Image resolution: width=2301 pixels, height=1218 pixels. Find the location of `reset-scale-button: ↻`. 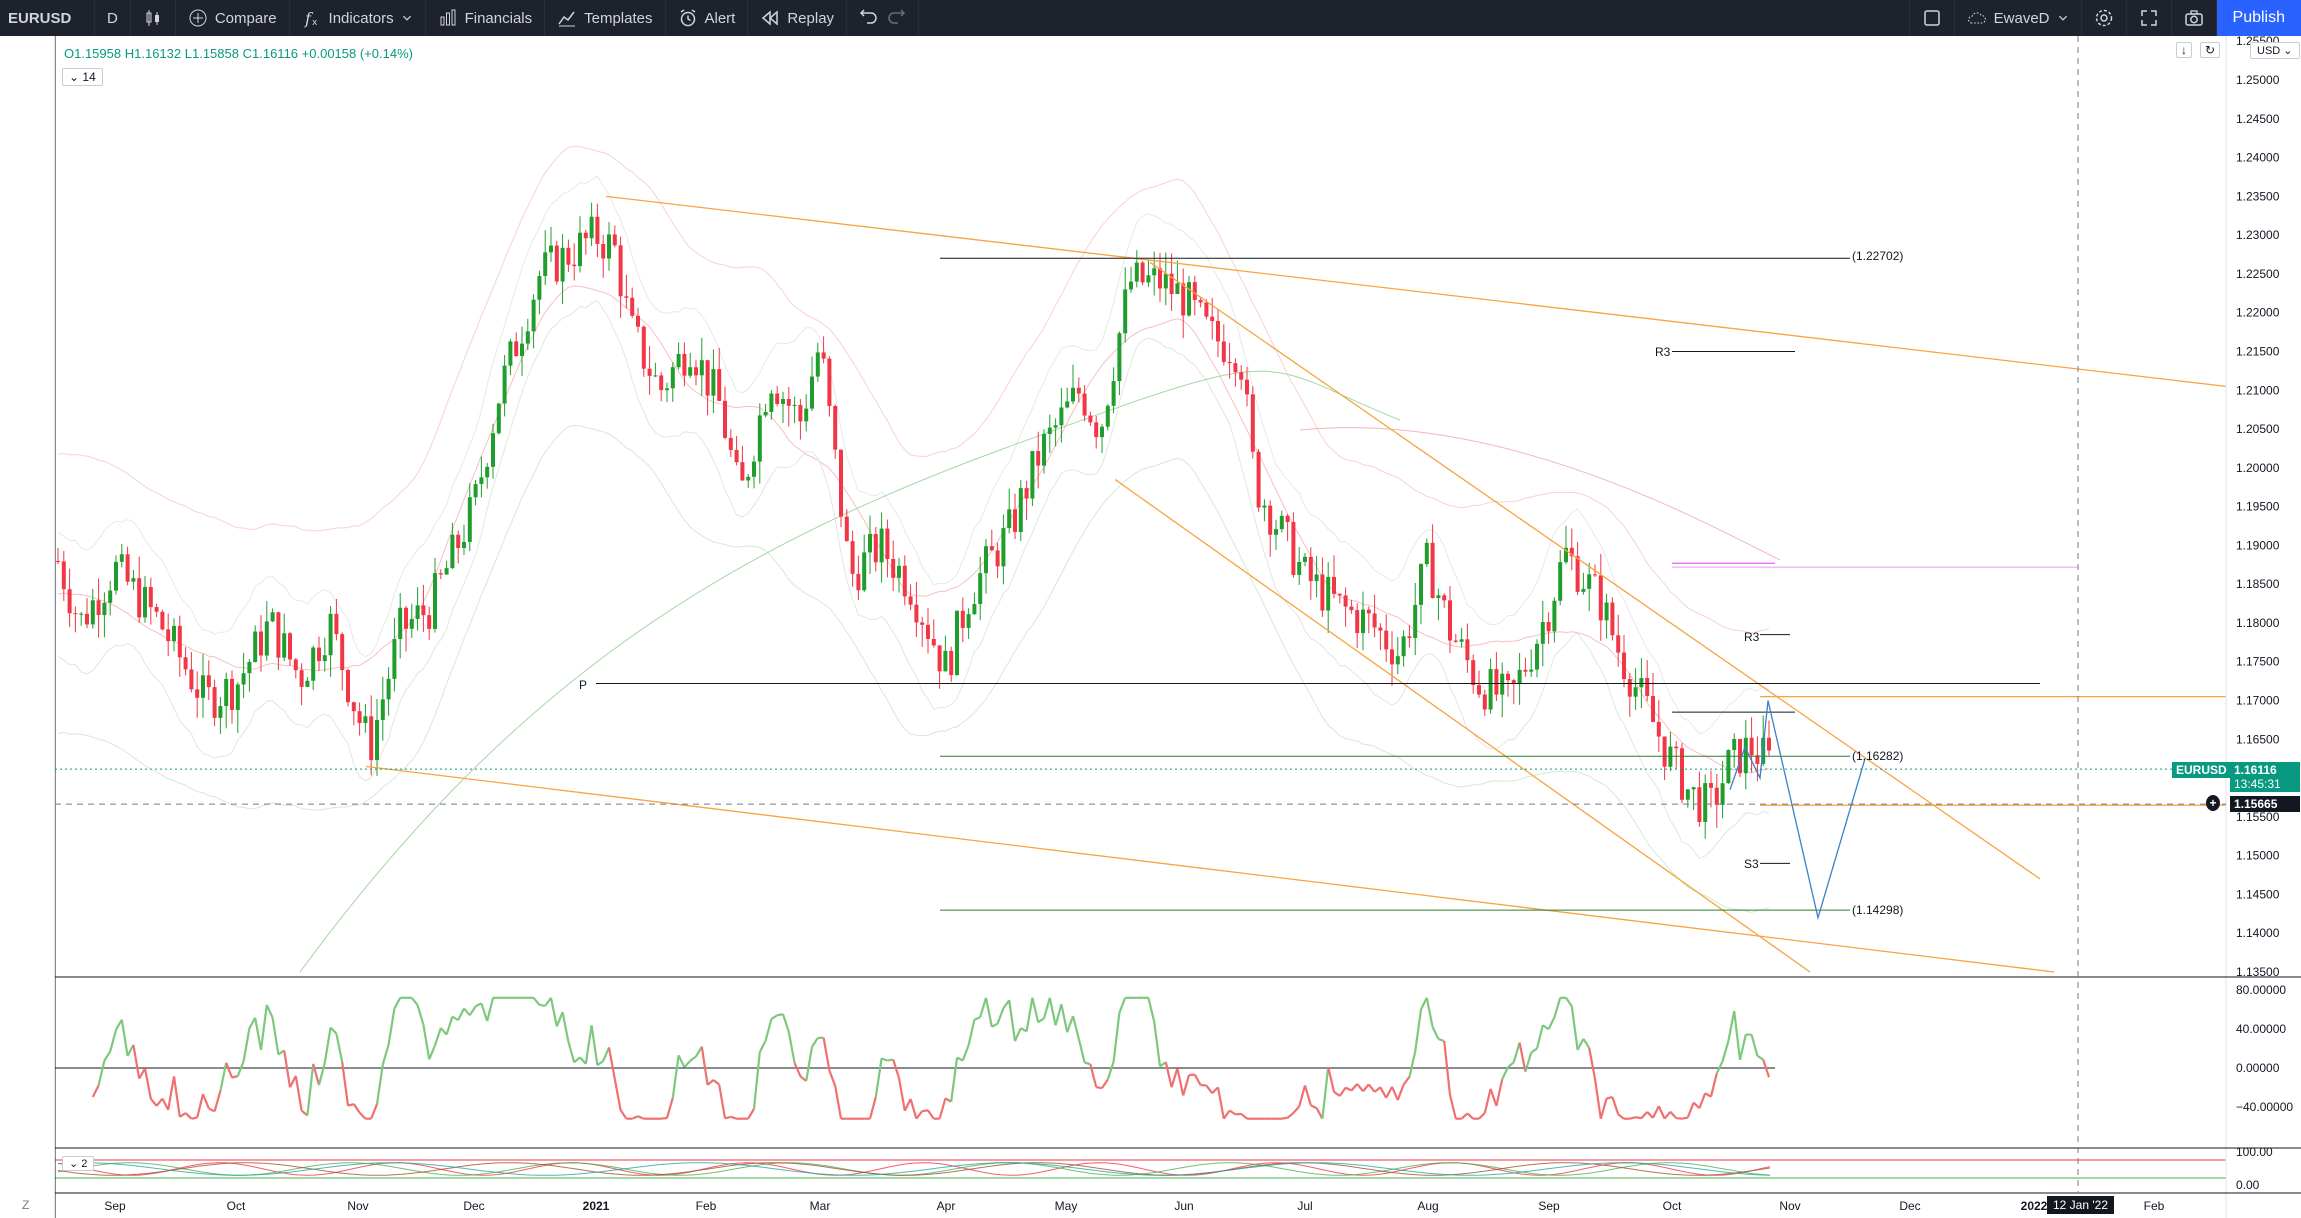

reset-scale-button: ↻ is located at coordinates (2210, 50).